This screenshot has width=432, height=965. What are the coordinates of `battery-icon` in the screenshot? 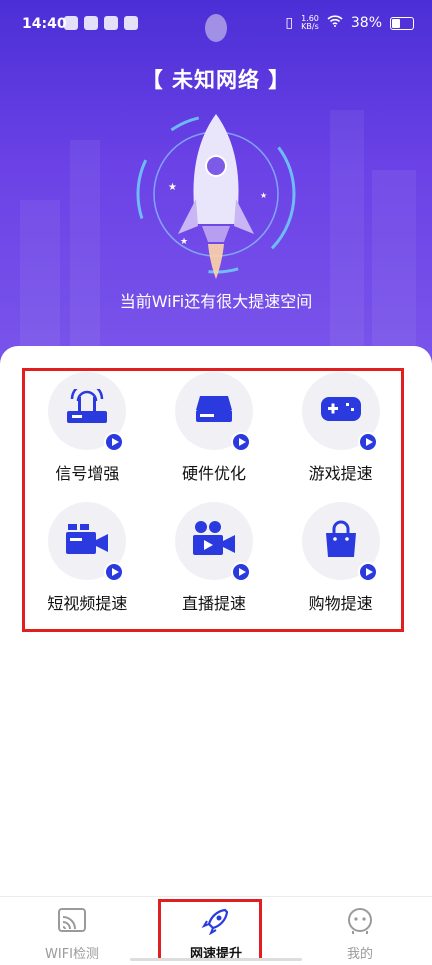 It's located at (402, 23).